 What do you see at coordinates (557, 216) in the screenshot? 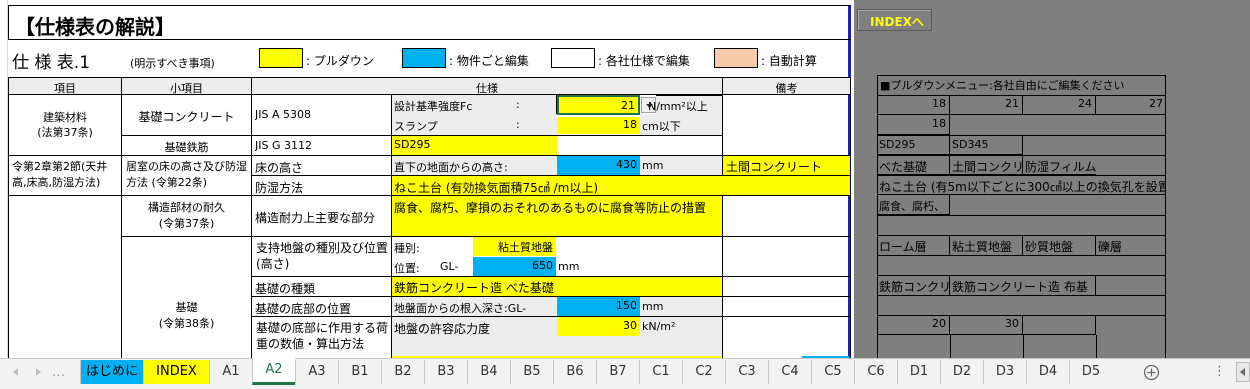
I see `durability-input: 腐食、腐朽、摩損のおそれのあるものに腐食等防止の措置` at bounding box center [557, 216].